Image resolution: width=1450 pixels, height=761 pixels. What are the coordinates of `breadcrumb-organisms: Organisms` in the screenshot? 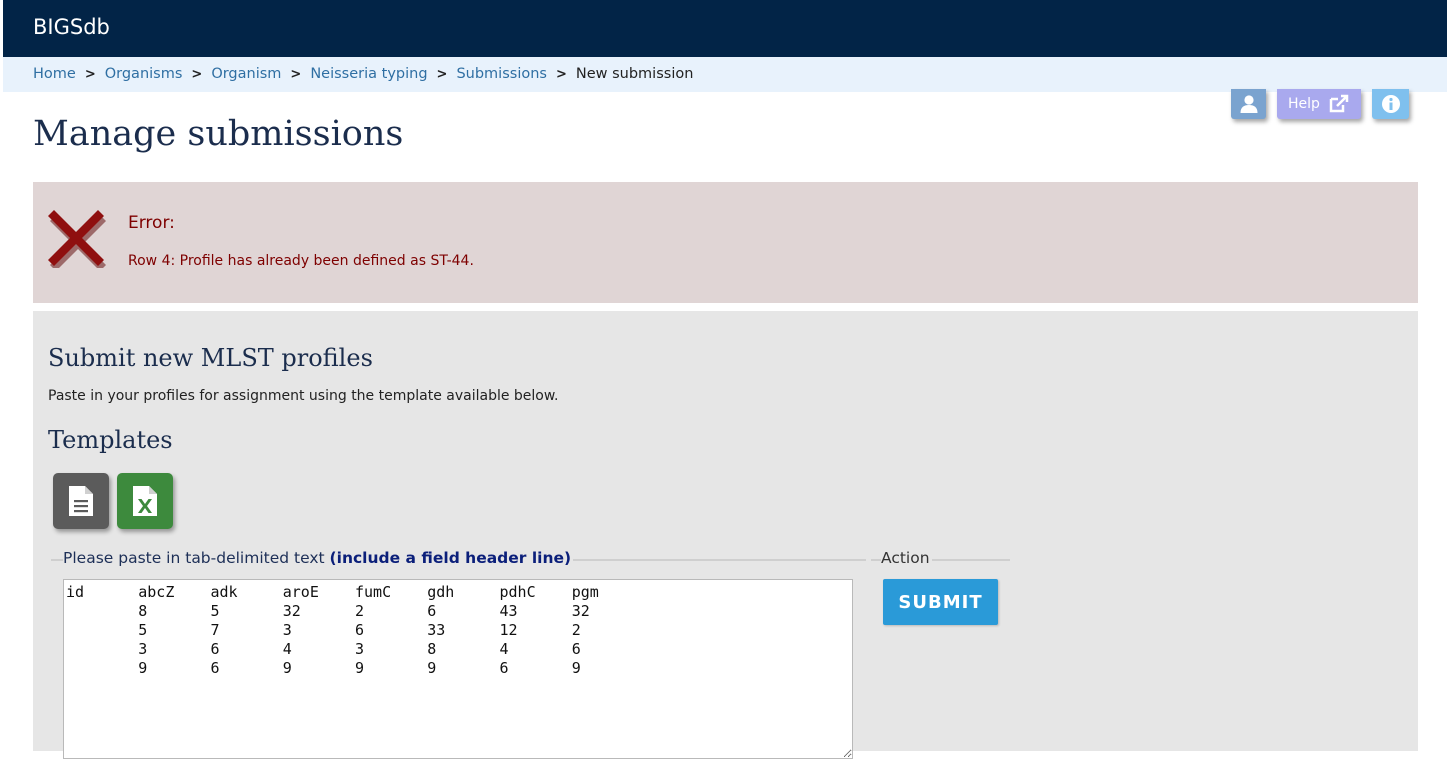 It's located at (144, 74).